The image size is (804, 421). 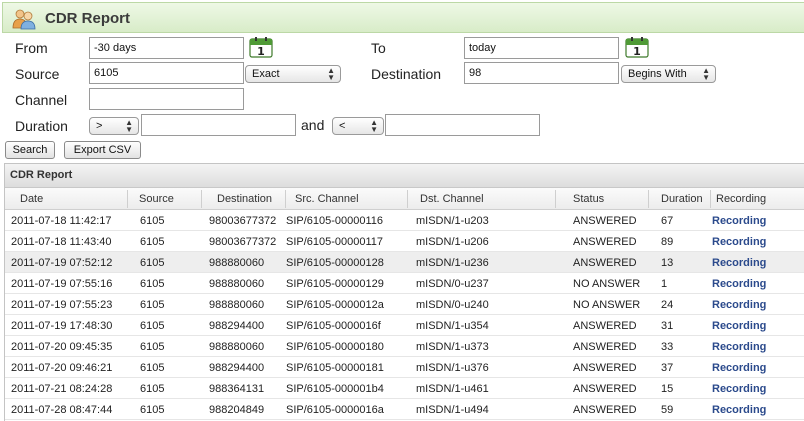 I want to click on col-dst-channel-header: Dst. Channel, so click(x=452, y=199).